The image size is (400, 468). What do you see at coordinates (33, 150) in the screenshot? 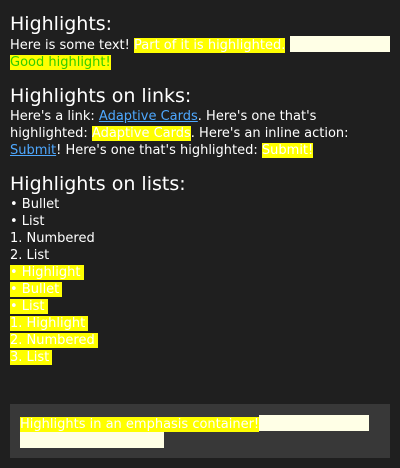
I see `submit-action-link: Submit` at bounding box center [33, 150].